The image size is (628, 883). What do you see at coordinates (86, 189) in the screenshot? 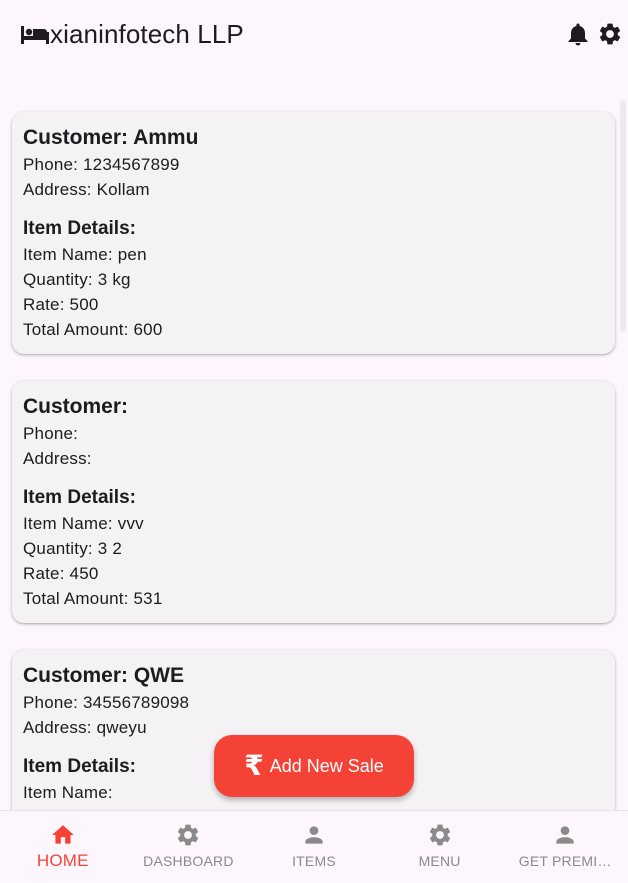
I see `customer-address: Address: Kollam` at bounding box center [86, 189].